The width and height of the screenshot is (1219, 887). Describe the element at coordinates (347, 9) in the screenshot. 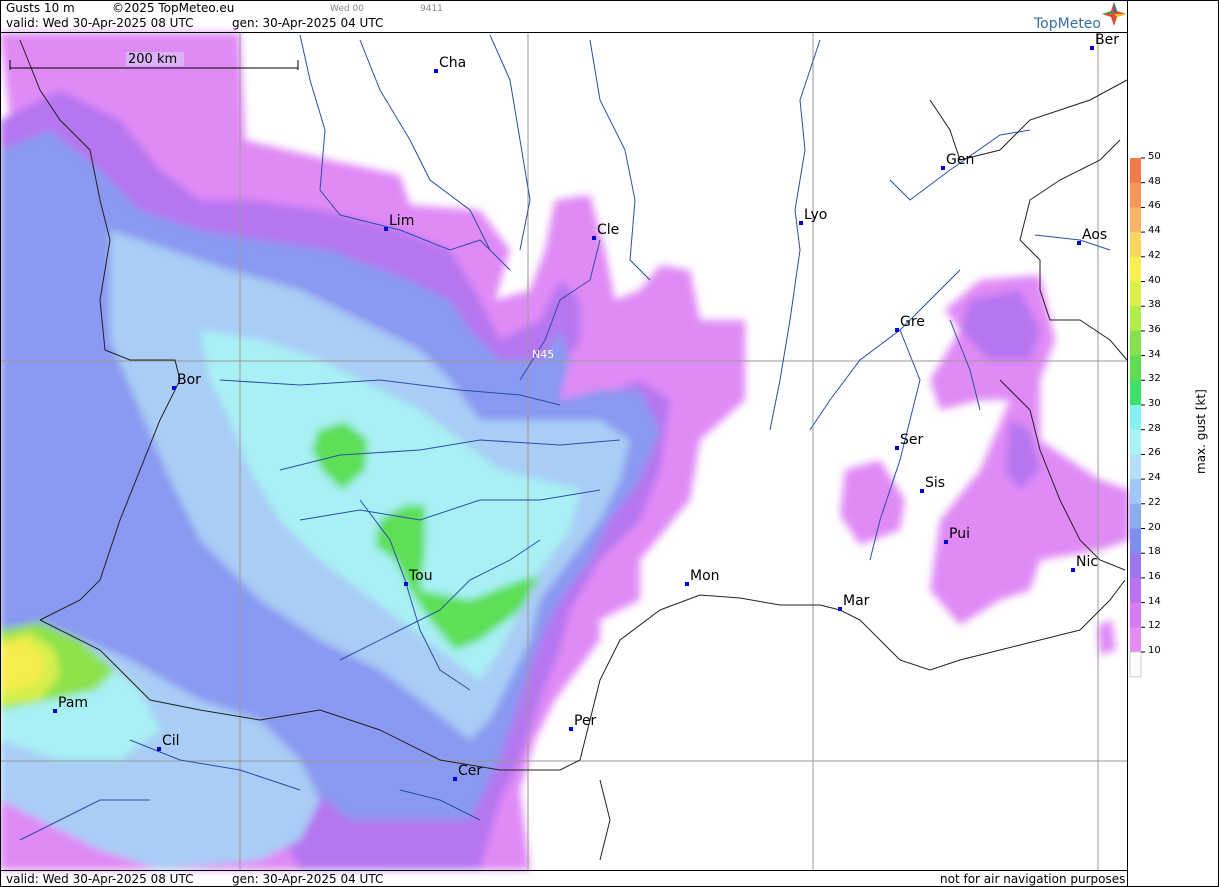

I see `run-label: Wed 00` at that location.